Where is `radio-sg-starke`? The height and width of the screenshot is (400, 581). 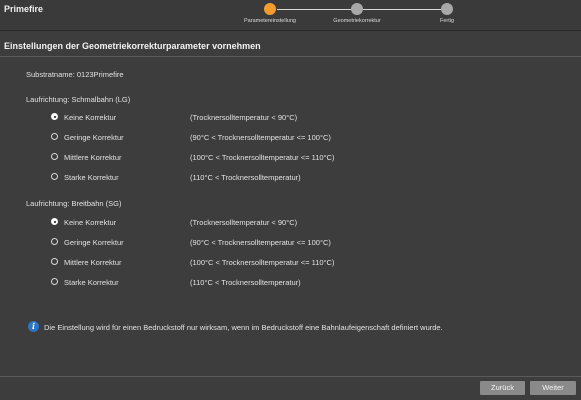
radio-sg-starke is located at coordinates (54, 281).